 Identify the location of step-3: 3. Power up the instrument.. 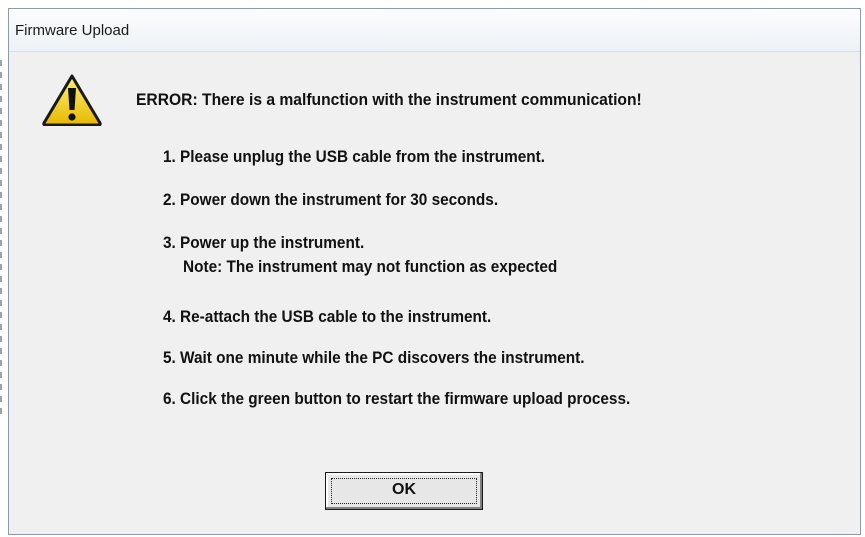
(264, 243).